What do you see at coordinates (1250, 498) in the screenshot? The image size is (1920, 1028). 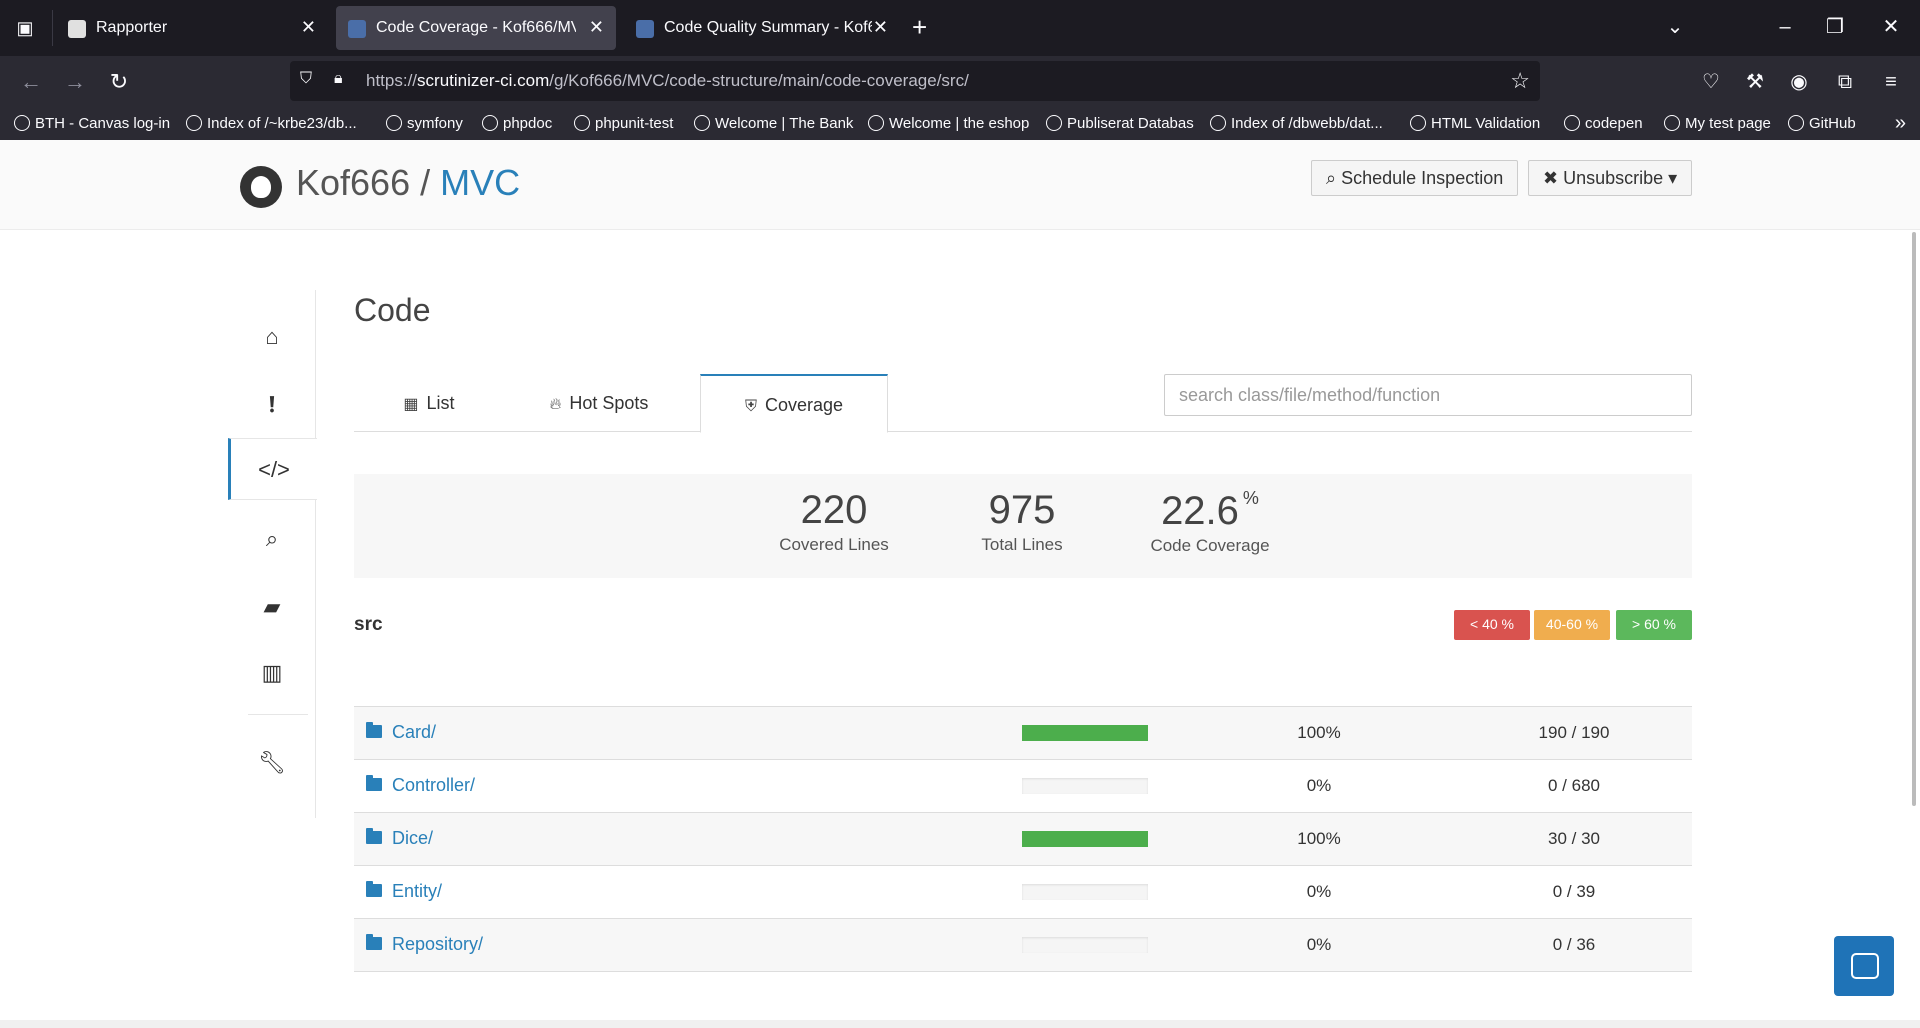 I see `code-coverage-unit: %` at bounding box center [1250, 498].